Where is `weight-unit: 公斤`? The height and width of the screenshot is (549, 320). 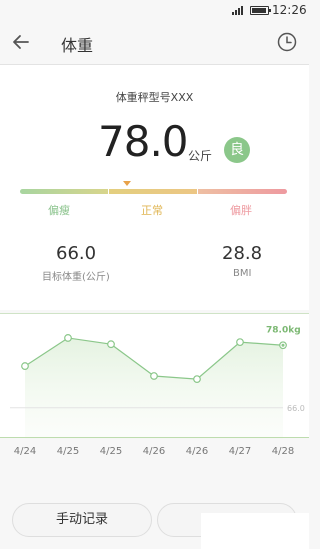 weight-unit: 公斤 is located at coordinates (200, 156).